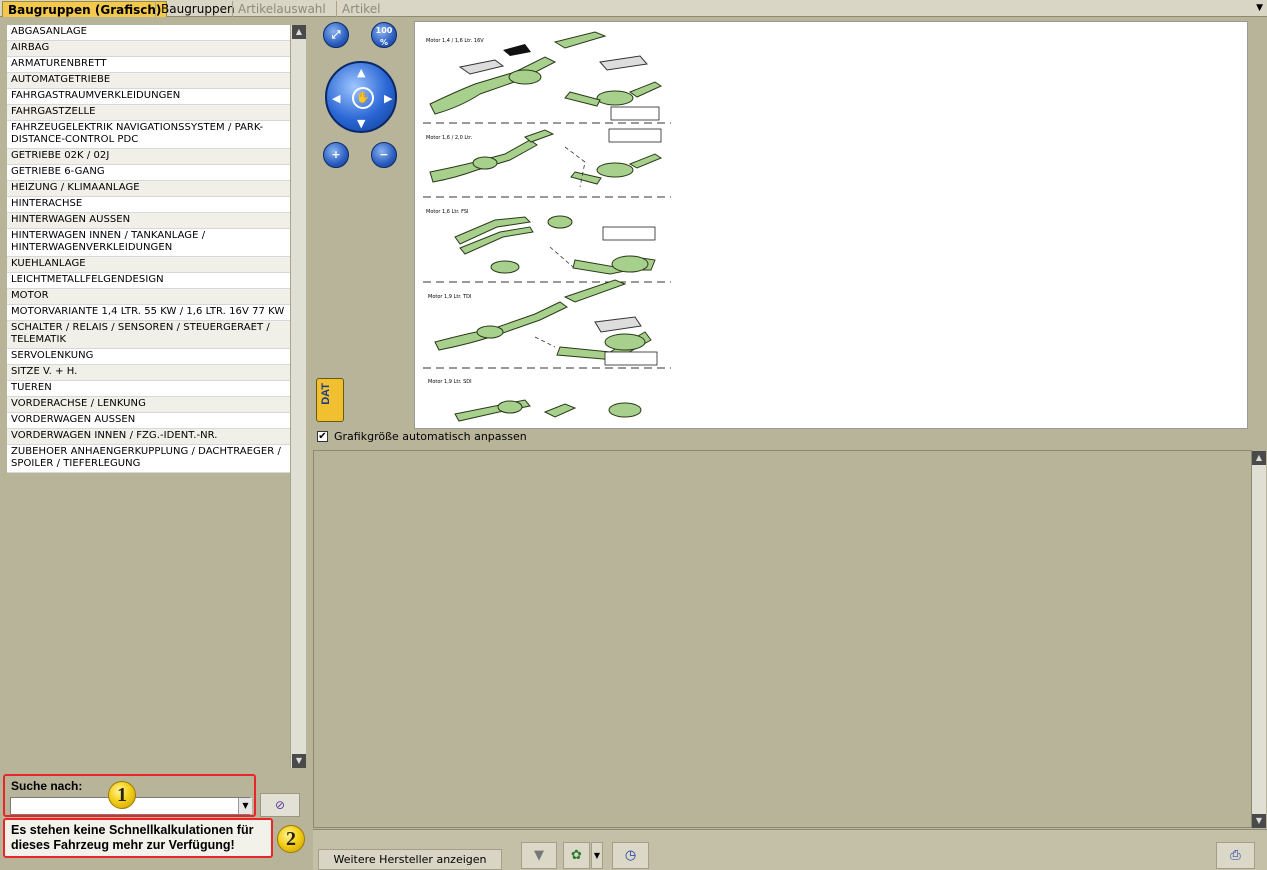  I want to click on pan-left-icon: ◀, so click(336, 98).